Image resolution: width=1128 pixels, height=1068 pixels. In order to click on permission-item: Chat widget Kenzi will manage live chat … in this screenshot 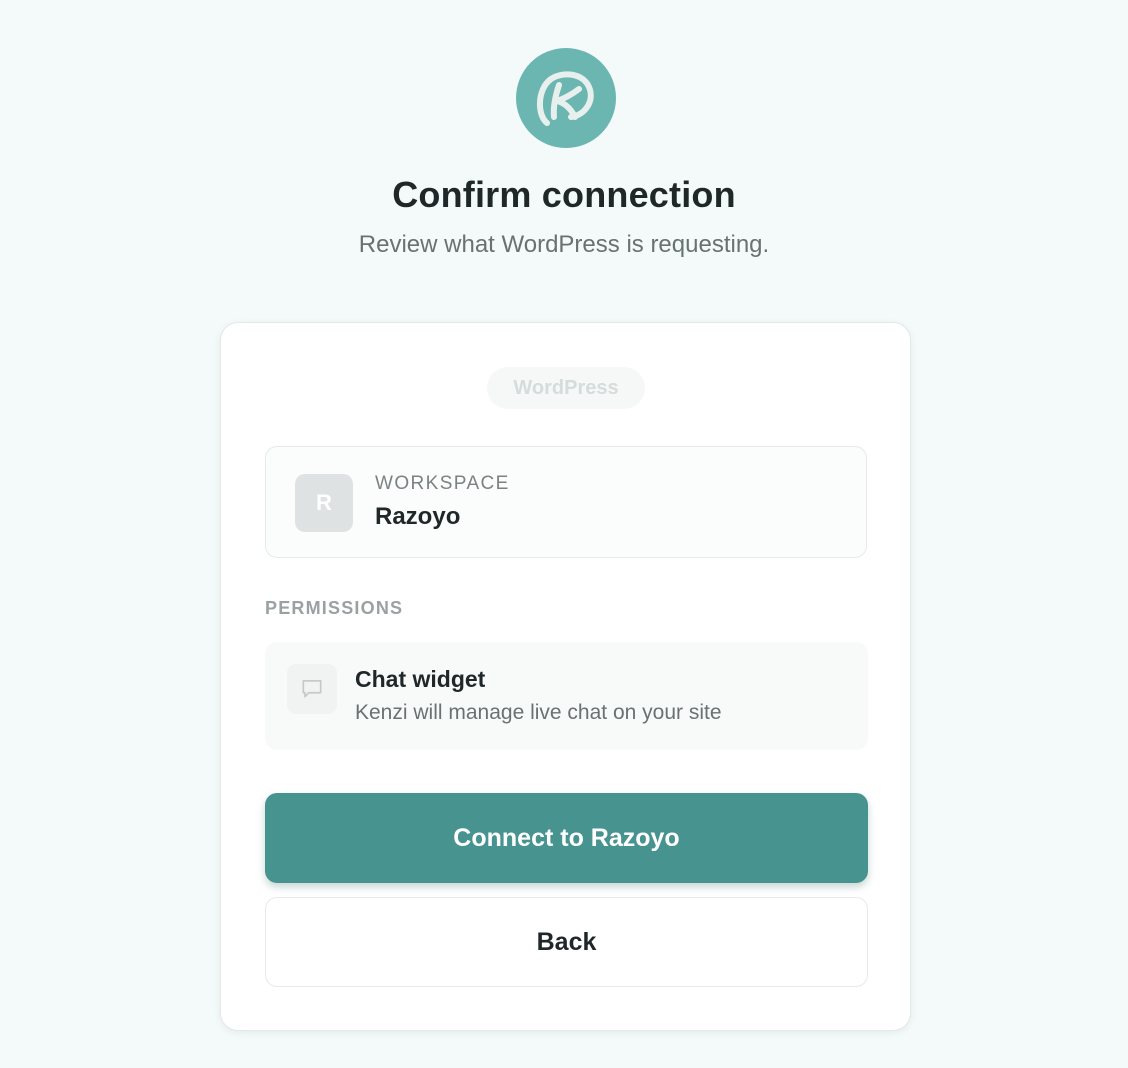, I will do `click(566, 696)`.